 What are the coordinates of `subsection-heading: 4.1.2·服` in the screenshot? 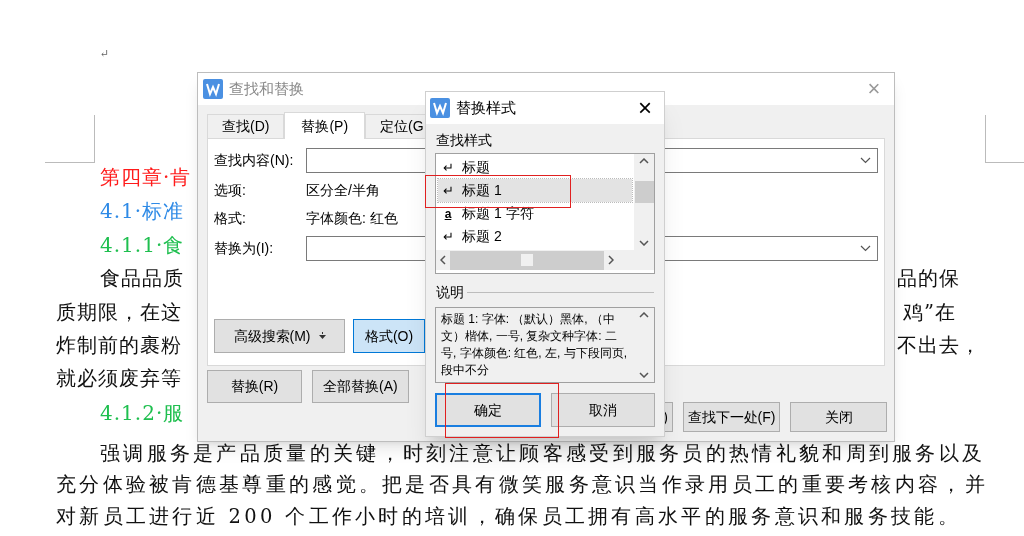 It's located at (142, 413).